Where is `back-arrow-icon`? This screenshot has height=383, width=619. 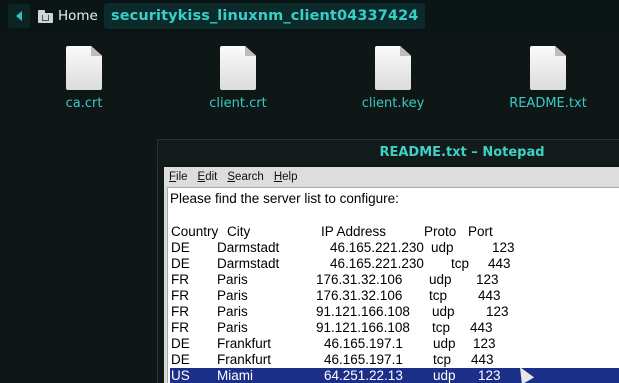
back-arrow-icon is located at coordinates (19, 16).